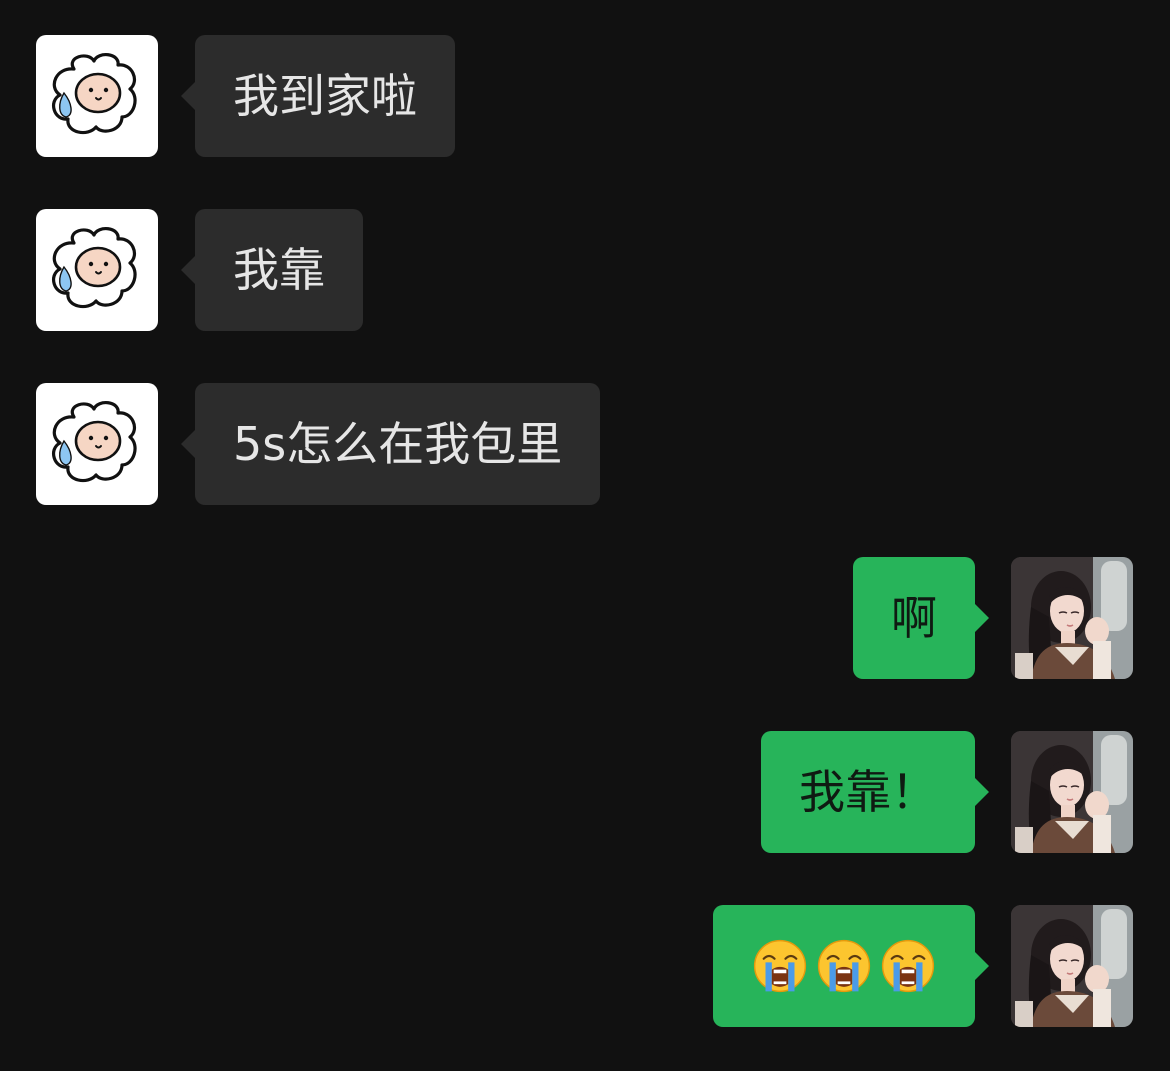 This screenshot has width=1170, height=1071. I want to click on outgoing-message-bubble: 我靠！, so click(875, 792).